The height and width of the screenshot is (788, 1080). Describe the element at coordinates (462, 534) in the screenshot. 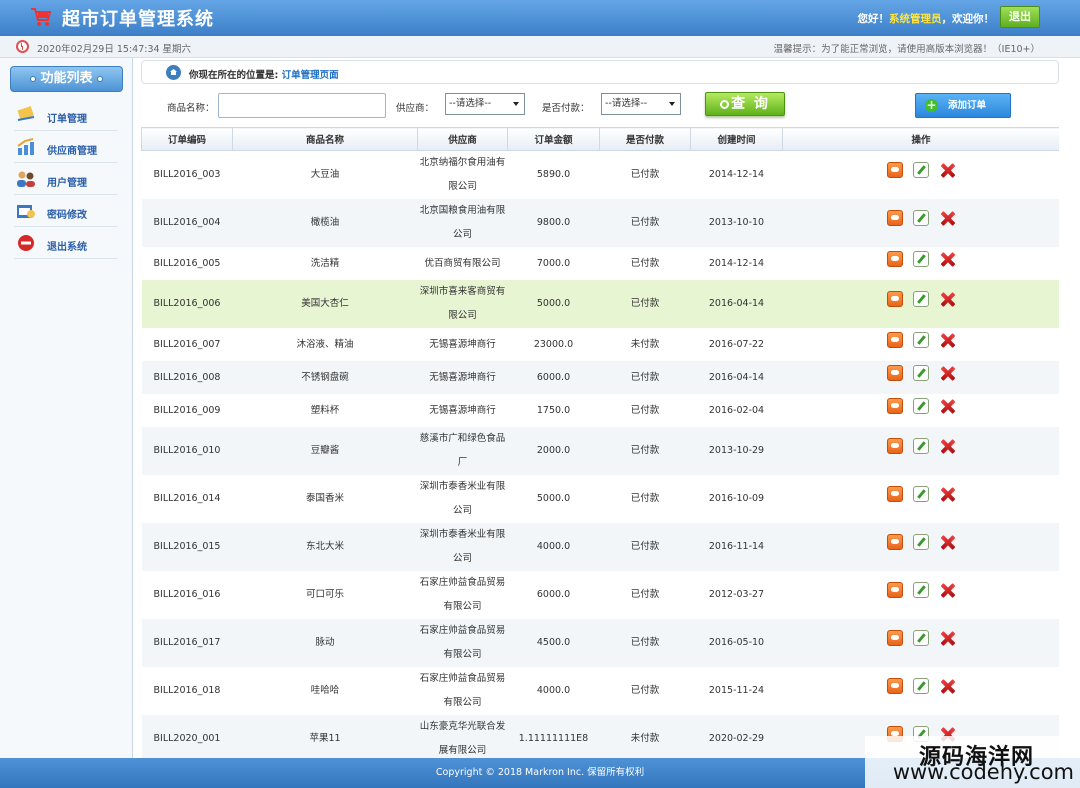

I see `provider-line: 深圳市泰香米业有限` at that location.